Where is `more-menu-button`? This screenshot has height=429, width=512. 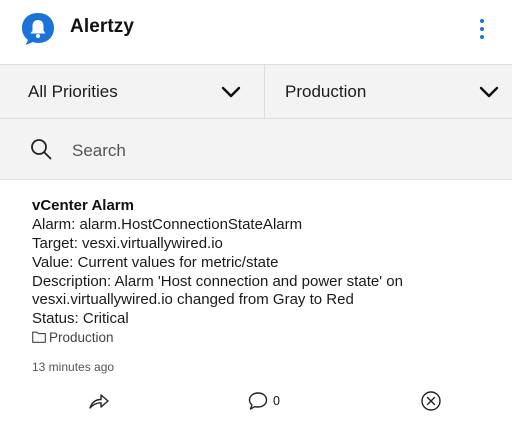
more-menu-button is located at coordinates (482, 29).